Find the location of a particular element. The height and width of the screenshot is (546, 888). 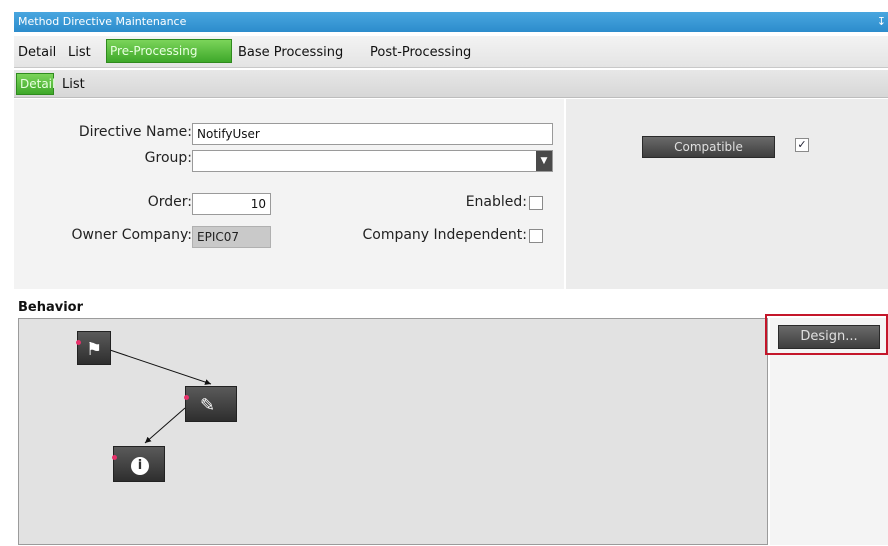

info-icon: i is located at coordinates (140, 466).